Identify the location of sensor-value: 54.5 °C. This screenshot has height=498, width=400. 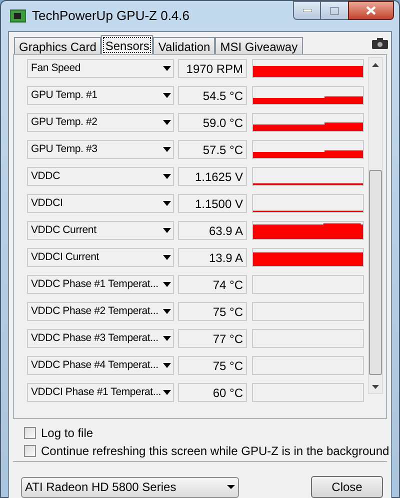
(212, 95).